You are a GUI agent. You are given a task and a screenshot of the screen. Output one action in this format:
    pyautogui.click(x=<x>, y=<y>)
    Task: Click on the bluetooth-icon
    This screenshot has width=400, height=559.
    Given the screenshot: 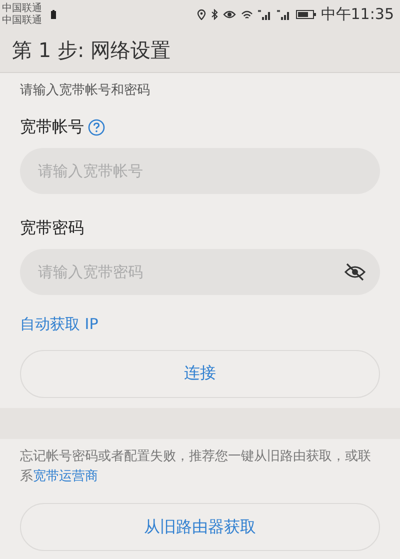 What is the action you would take?
    pyautogui.click(x=214, y=14)
    